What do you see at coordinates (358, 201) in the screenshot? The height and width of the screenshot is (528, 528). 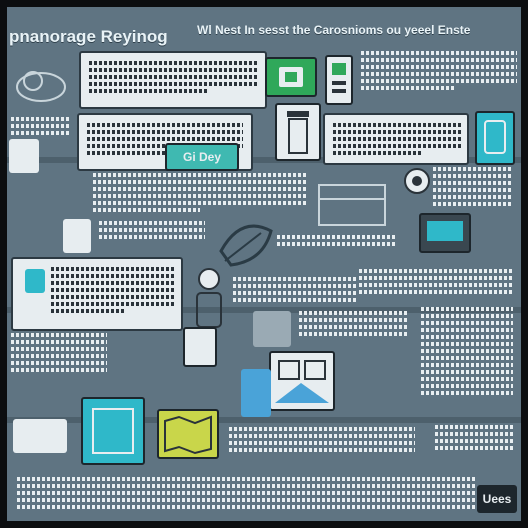 I see `box-icon` at bounding box center [358, 201].